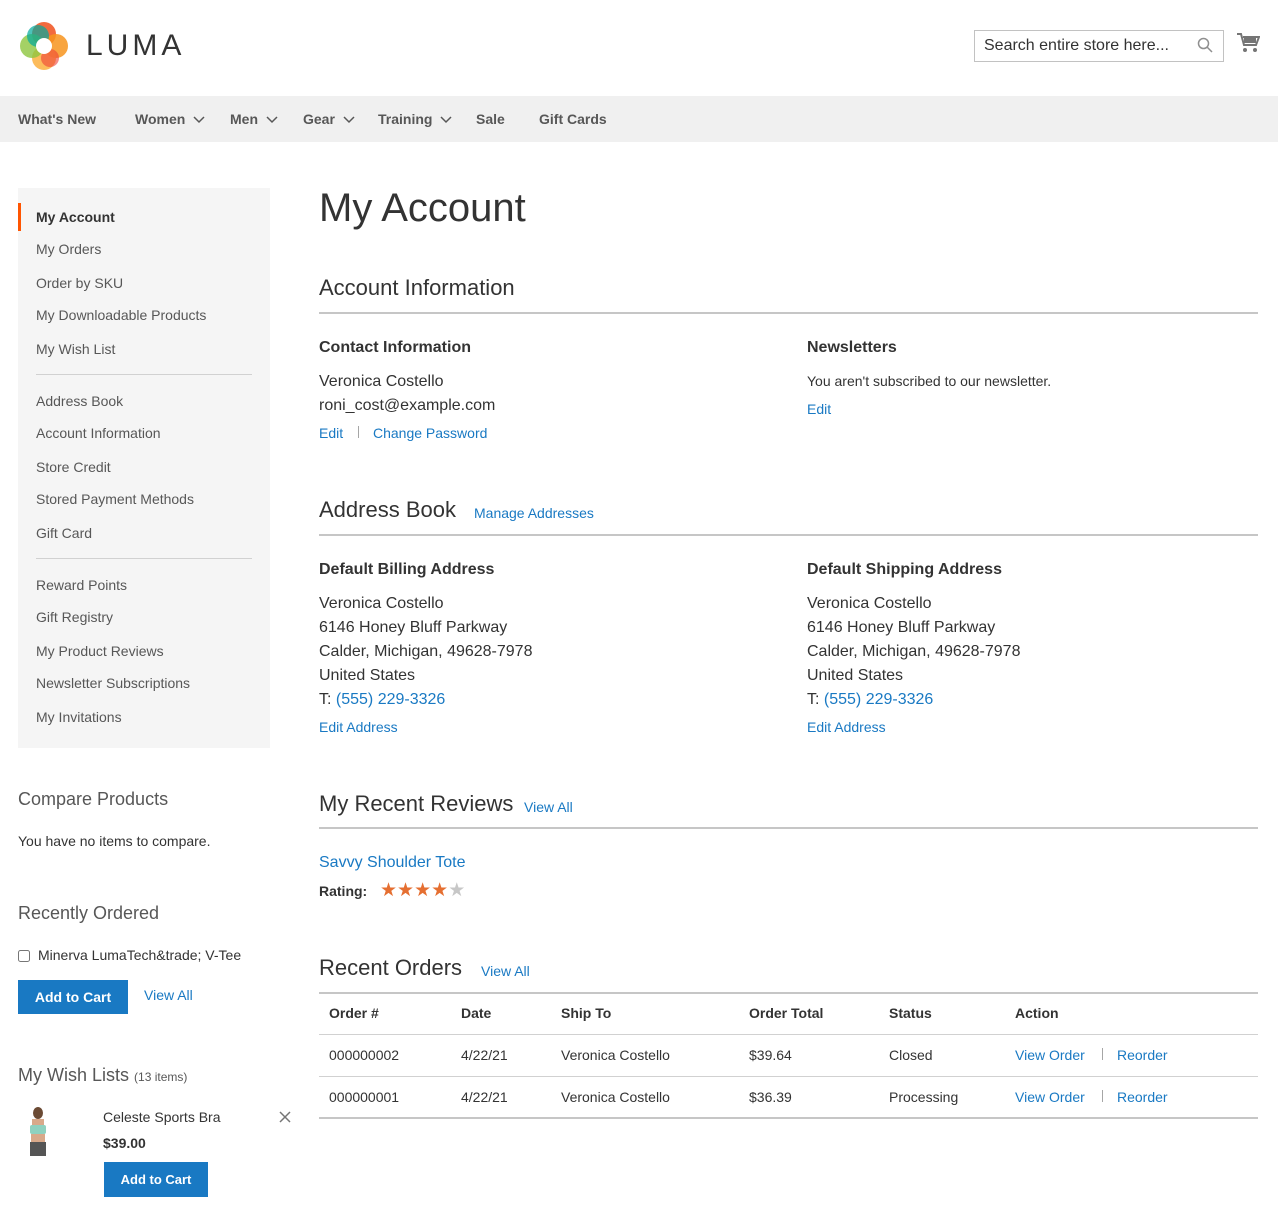 The width and height of the screenshot is (1278, 1210). What do you see at coordinates (423, 890) in the screenshot?
I see `star-filled-icon: ★` at bounding box center [423, 890].